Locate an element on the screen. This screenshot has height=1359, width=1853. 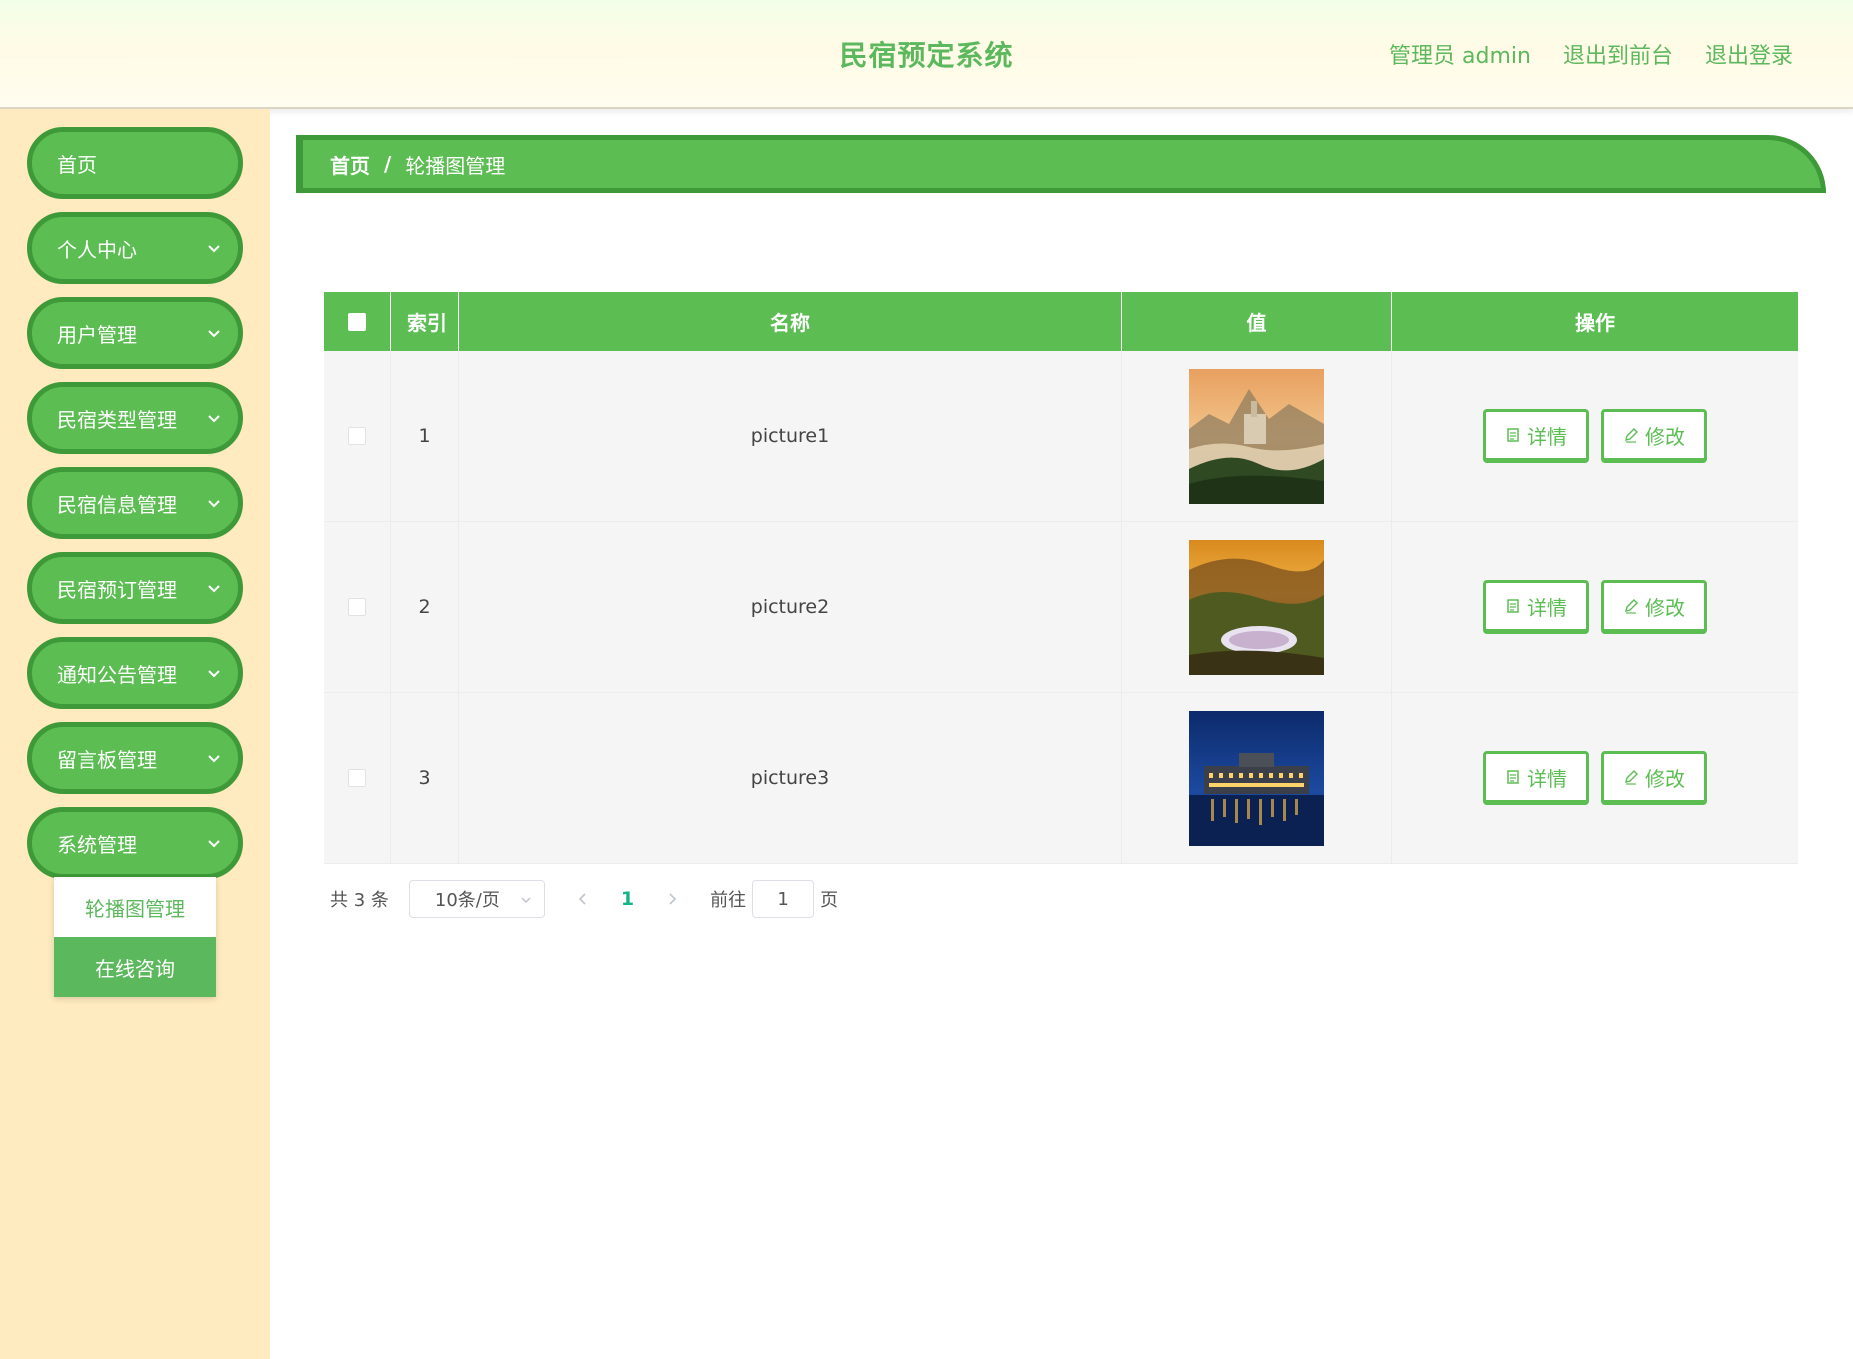
table-row: 1 picture1 详情 修改 is located at coordinates (1061, 436).